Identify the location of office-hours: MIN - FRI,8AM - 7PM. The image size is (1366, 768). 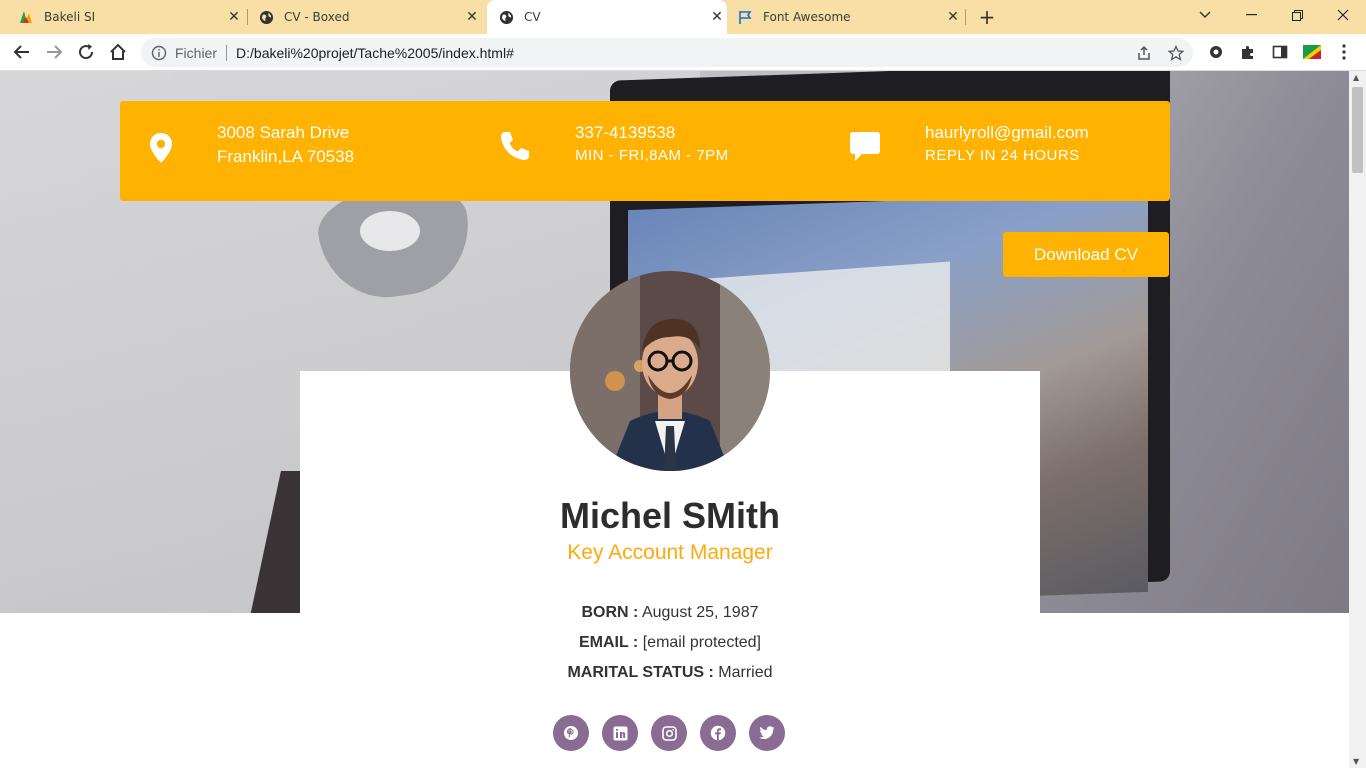
(652, 155).